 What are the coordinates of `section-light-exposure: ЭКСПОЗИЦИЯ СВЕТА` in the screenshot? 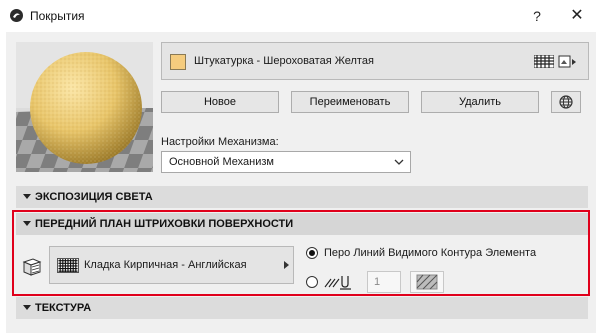 It's located at (302, 197).